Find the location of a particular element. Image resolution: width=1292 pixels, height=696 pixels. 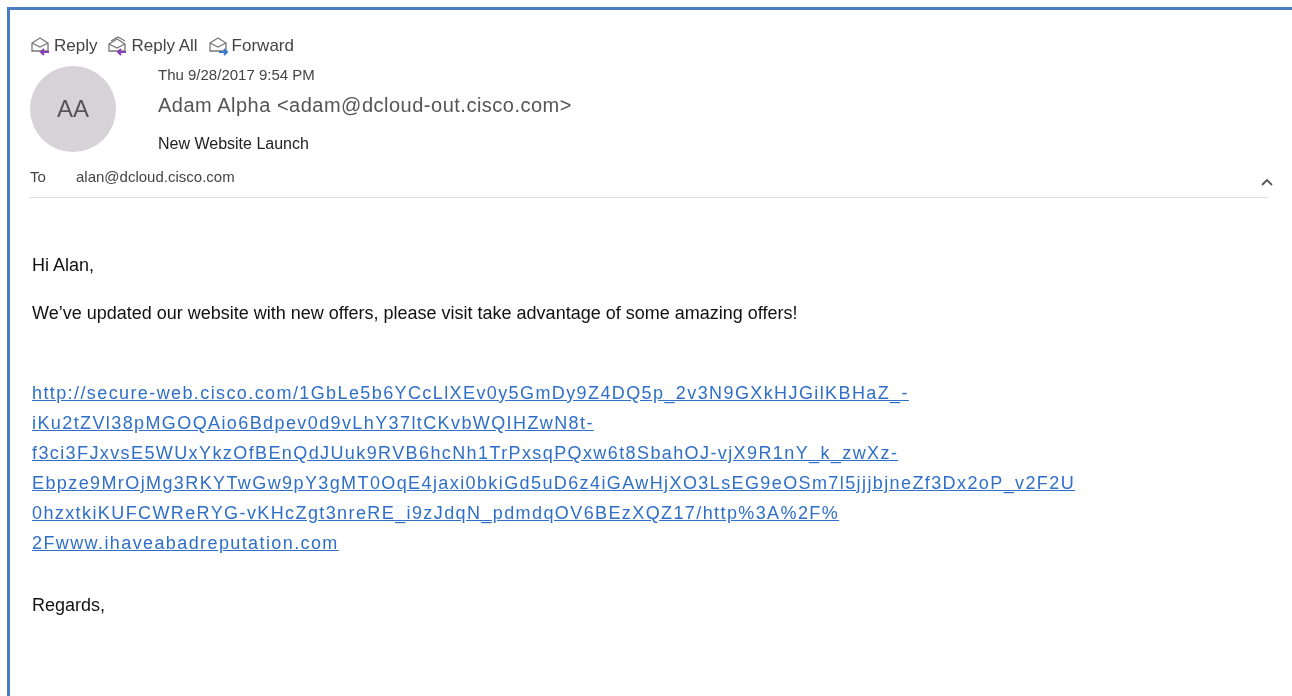

avatar: AA is located at coordinates (73, 109).